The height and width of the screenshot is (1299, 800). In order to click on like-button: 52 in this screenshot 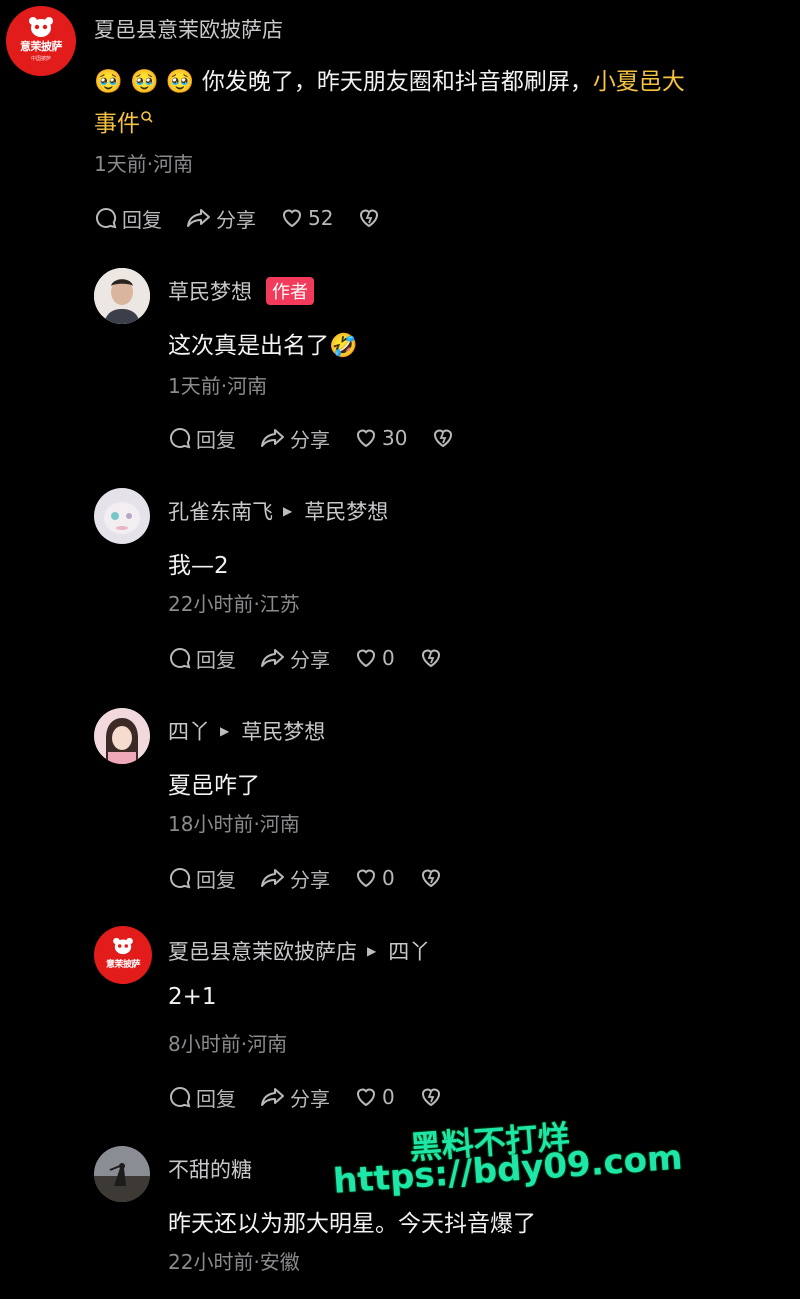, I will do `click(306, 218)`.